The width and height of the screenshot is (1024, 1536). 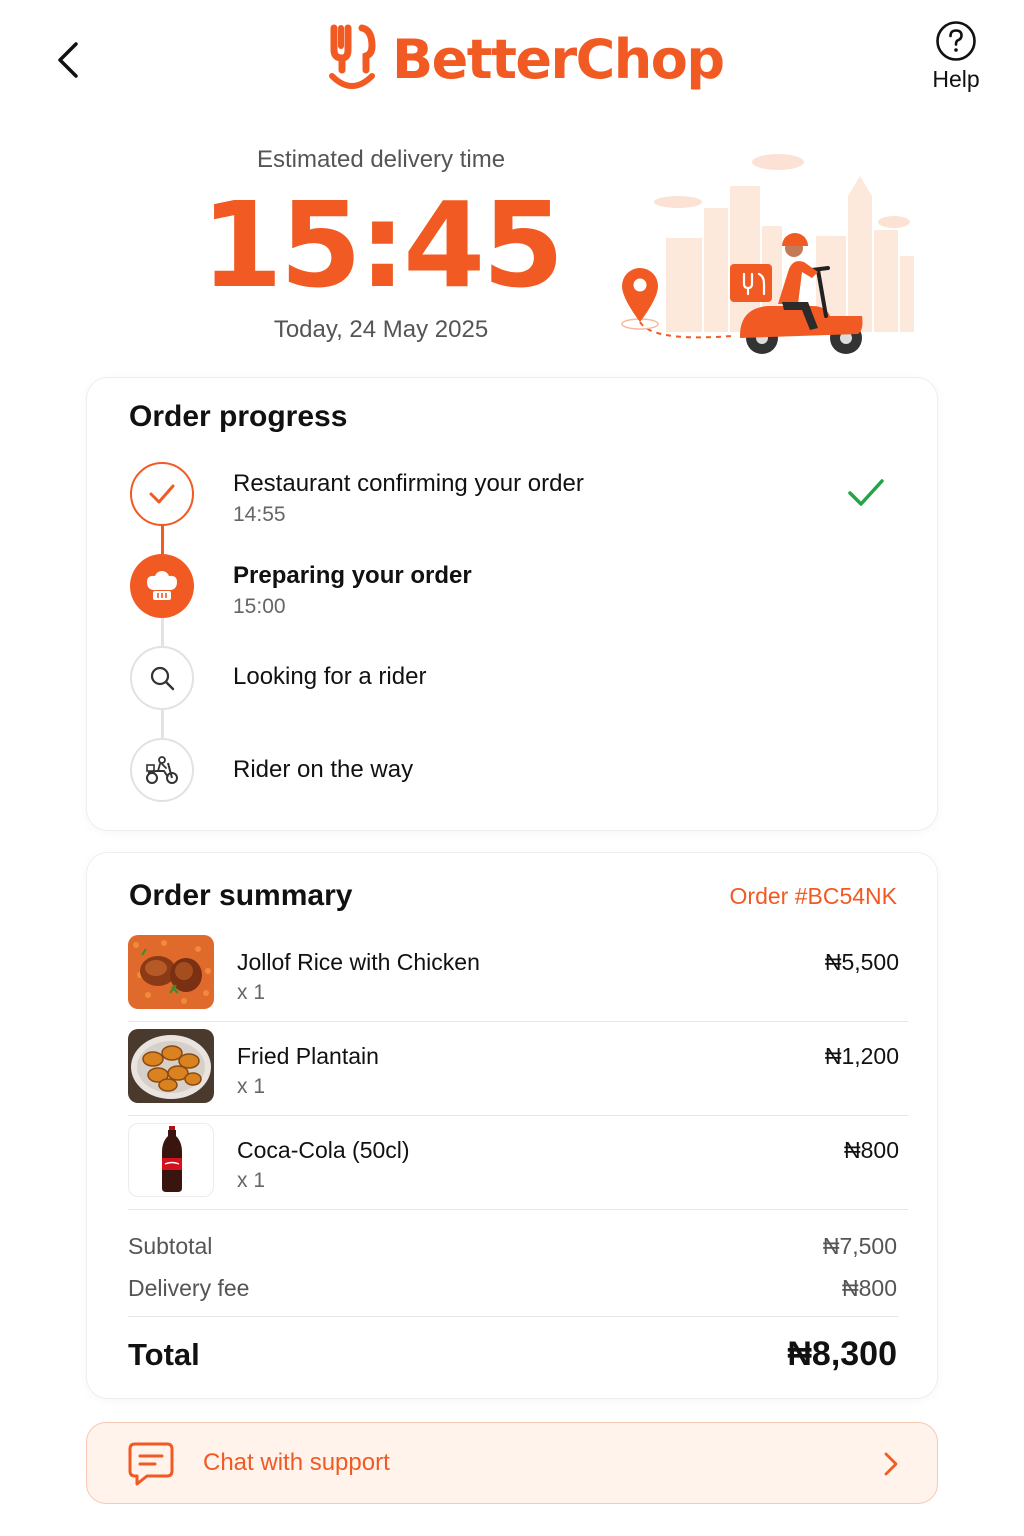 I want to click on total-divider, so click(x=513, y=1316).